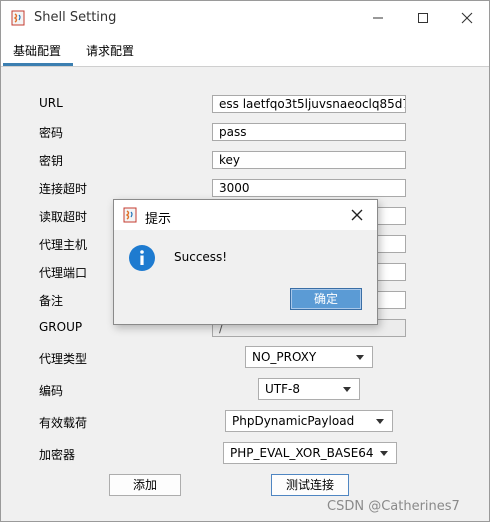 The image size is (490, 522). Describe the element at coordinates (38, 64) in the screenshot. I see `active-tab-indicator` at that location.